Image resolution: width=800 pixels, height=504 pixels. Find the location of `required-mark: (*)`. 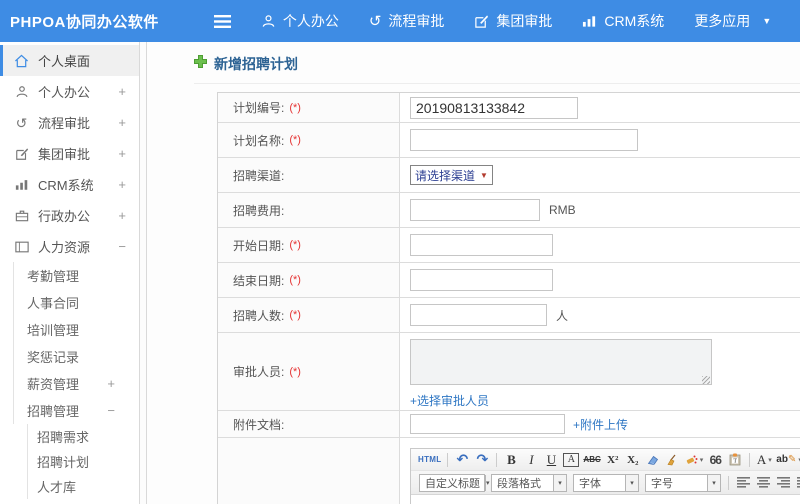

required-mark: (*) is located at coordinates (295, 315).